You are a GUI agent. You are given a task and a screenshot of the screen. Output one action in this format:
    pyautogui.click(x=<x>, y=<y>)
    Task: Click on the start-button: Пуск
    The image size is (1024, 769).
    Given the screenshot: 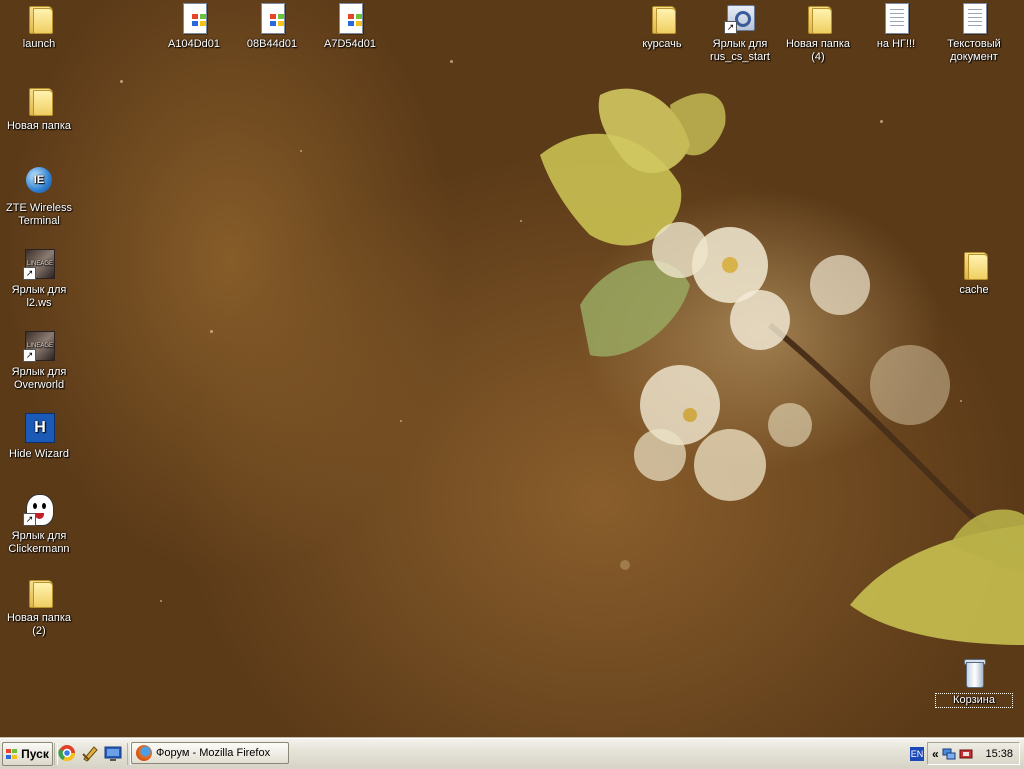 What is the action you would take?
    pyautogui.click(x=27, y=754)
    